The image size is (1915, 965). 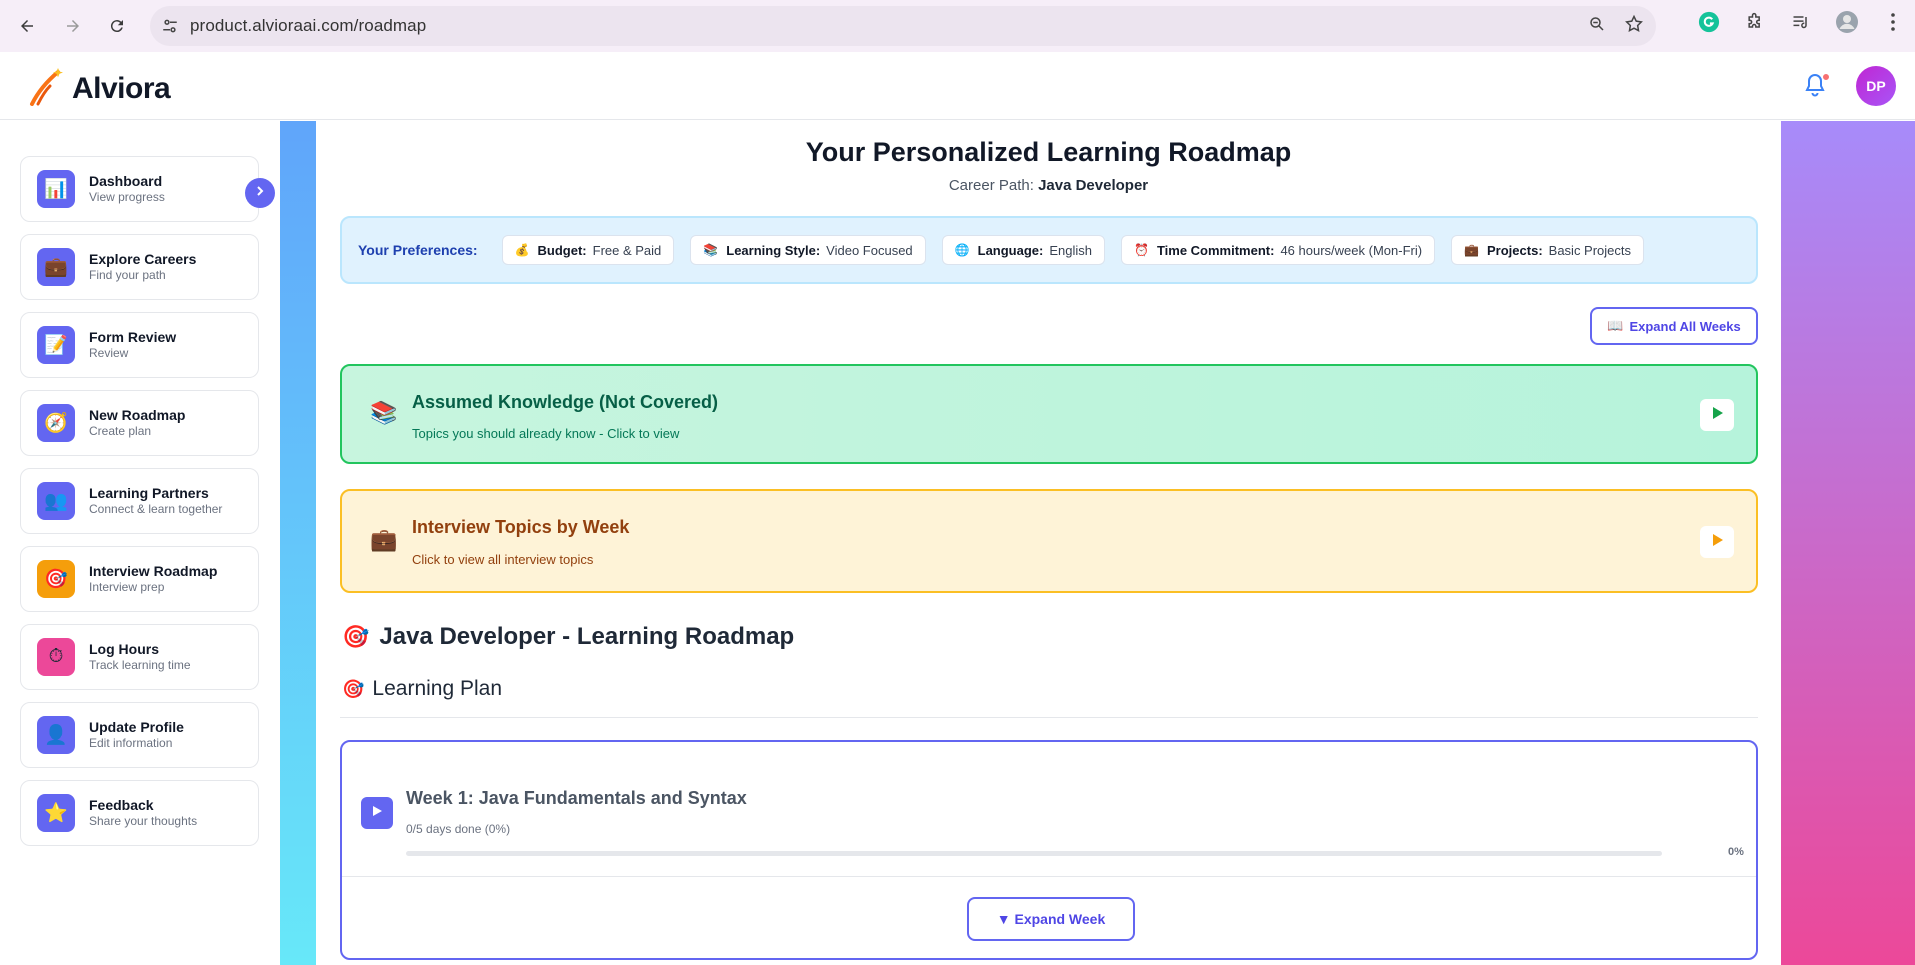 I want to click on browser-toolbar: product.alvioraai.com/roadmap, so click(x=957, y=26).